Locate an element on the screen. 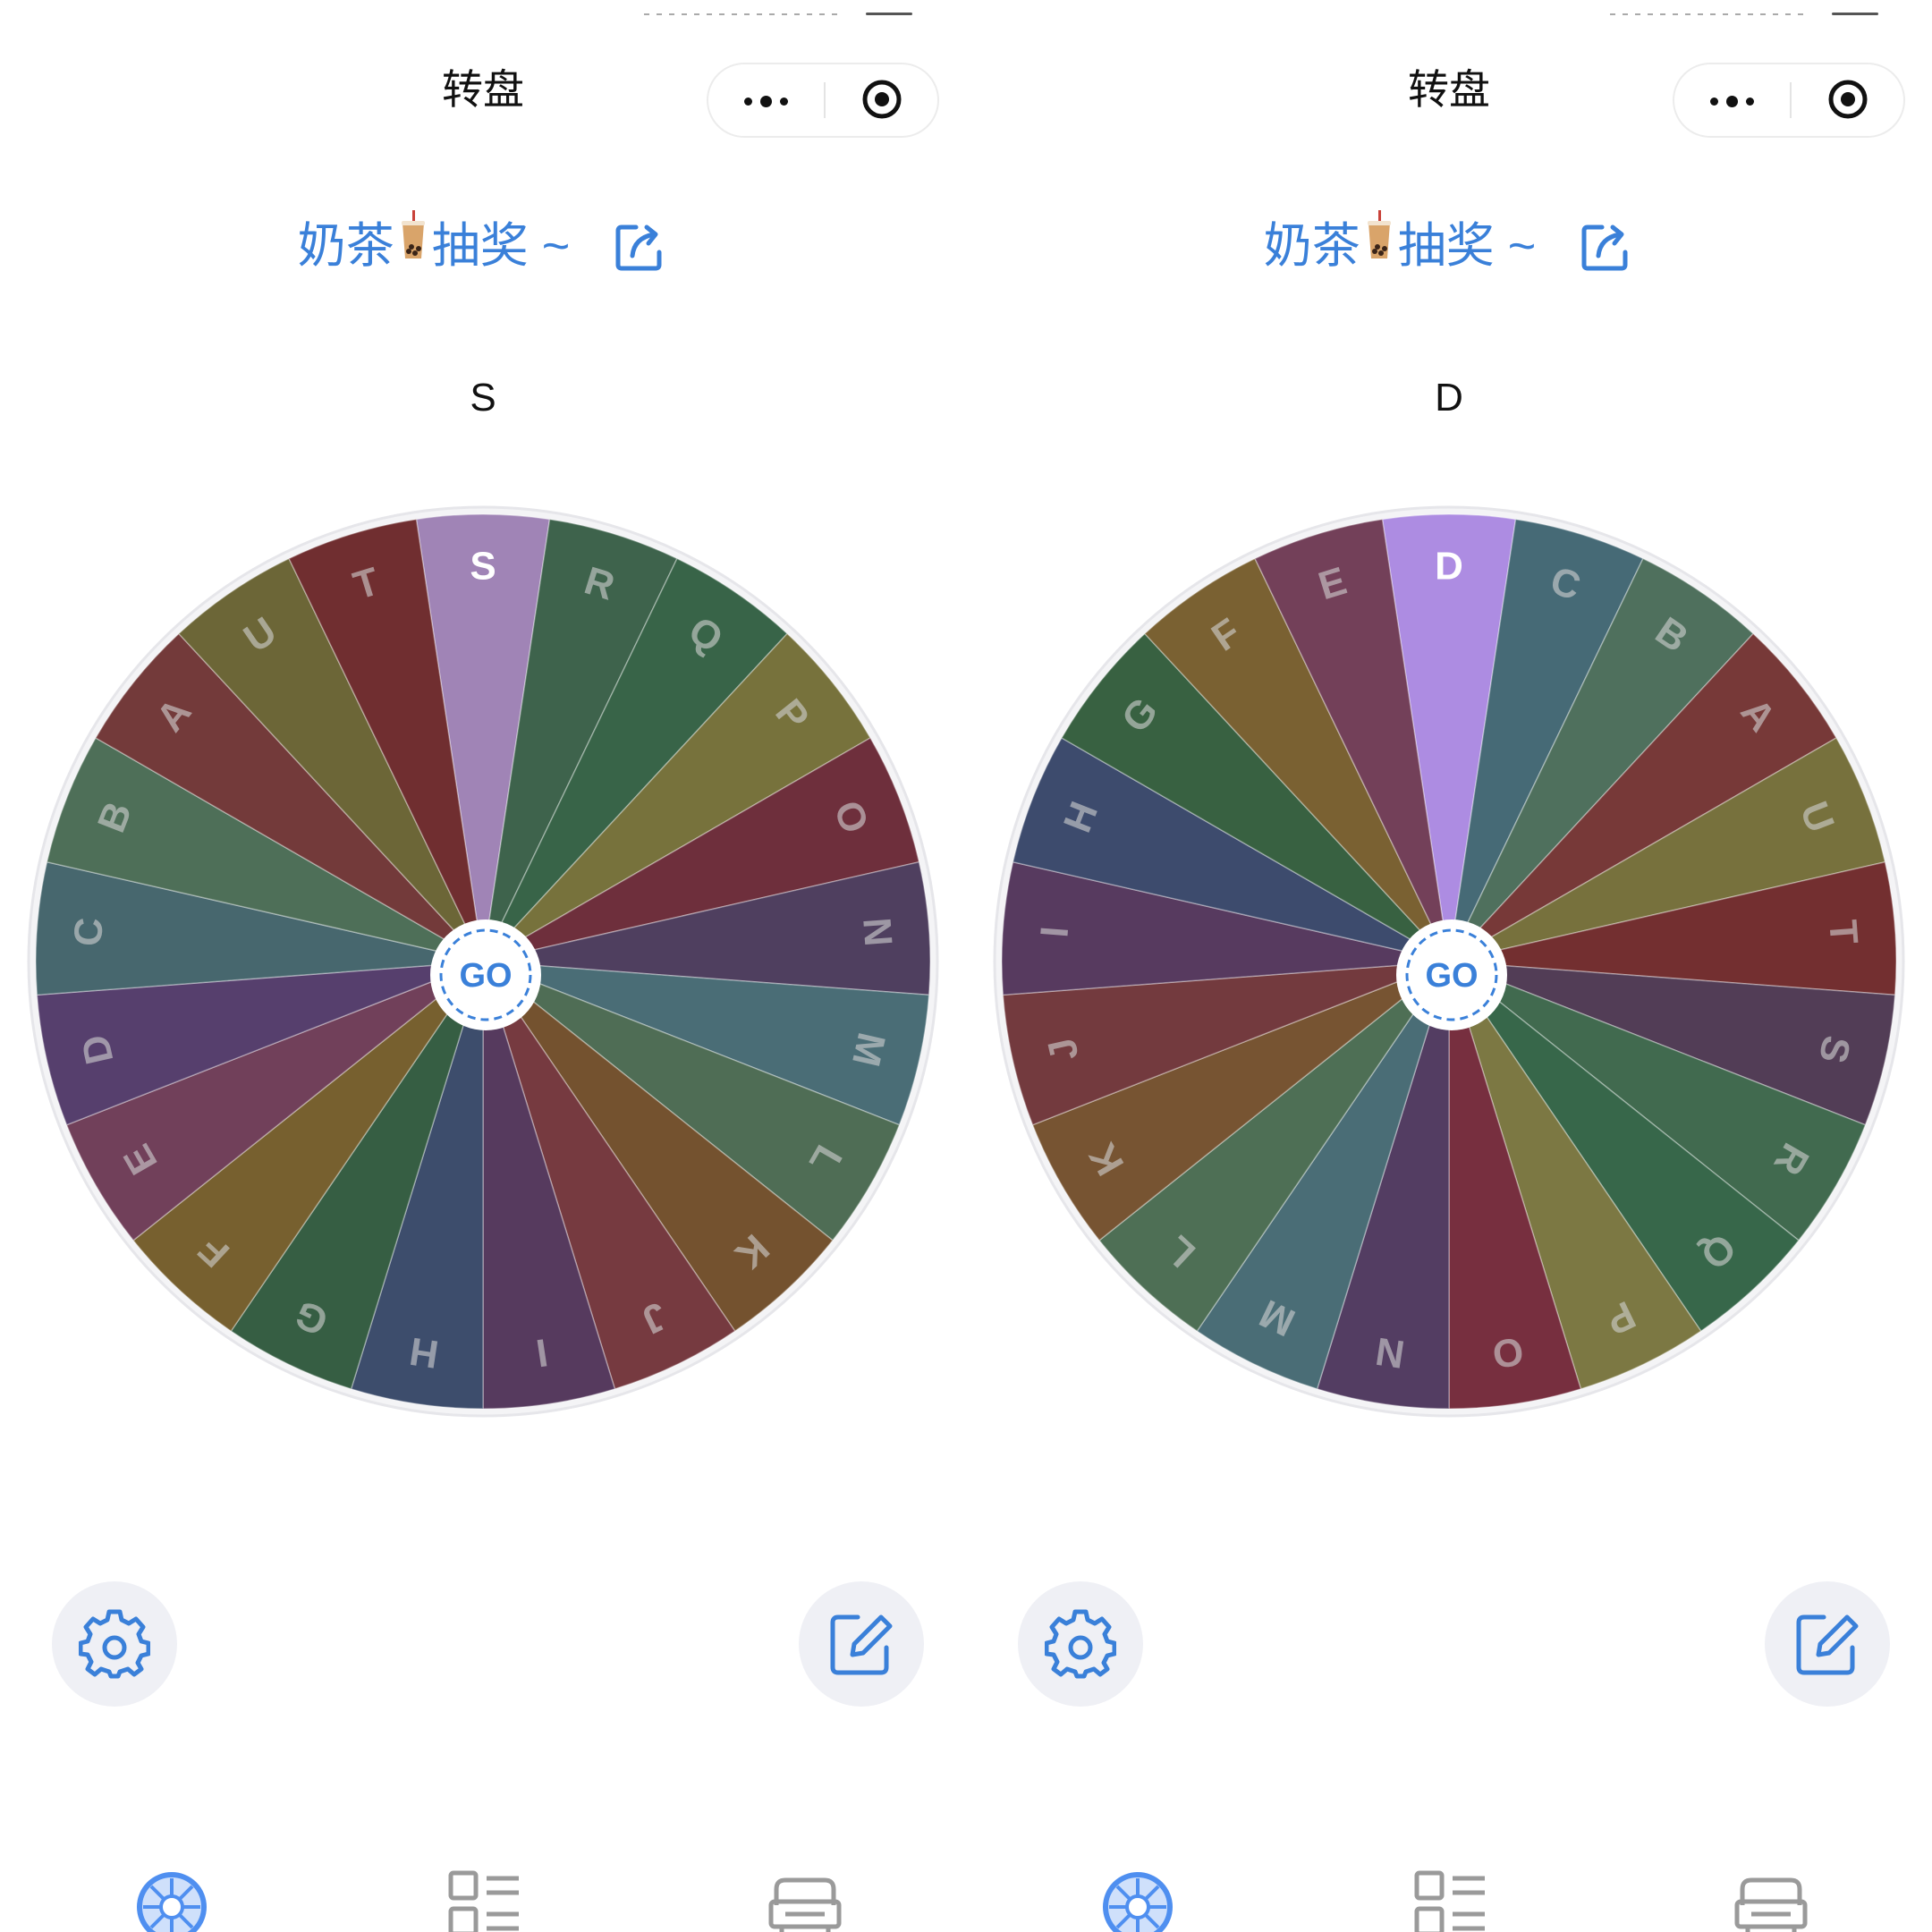  wheel-label-S: S is located at coordinates (483, 567).